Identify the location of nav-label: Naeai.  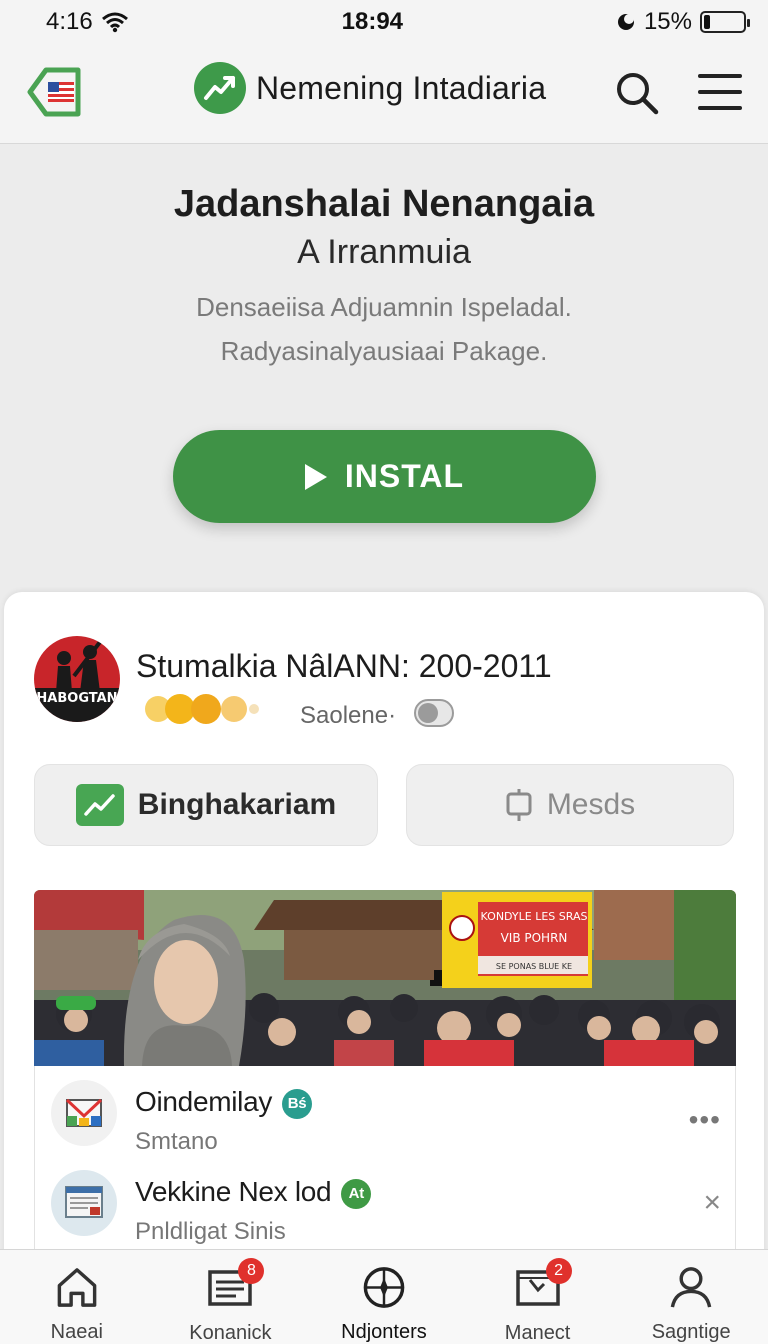
(76, 1332).